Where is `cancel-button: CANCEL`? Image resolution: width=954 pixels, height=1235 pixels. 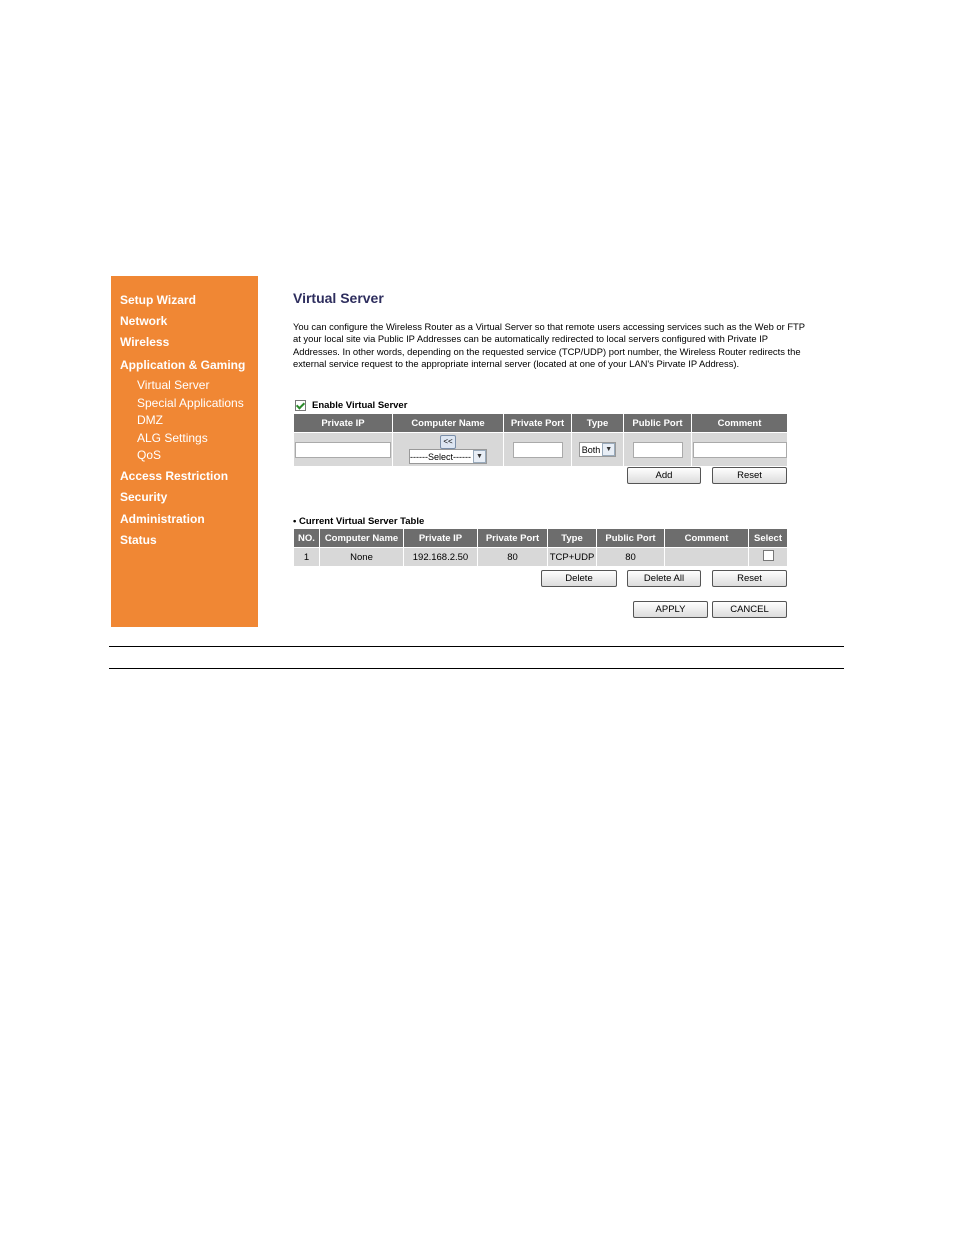
cancel-button: CANCEL is located at coordinates (749, 609).